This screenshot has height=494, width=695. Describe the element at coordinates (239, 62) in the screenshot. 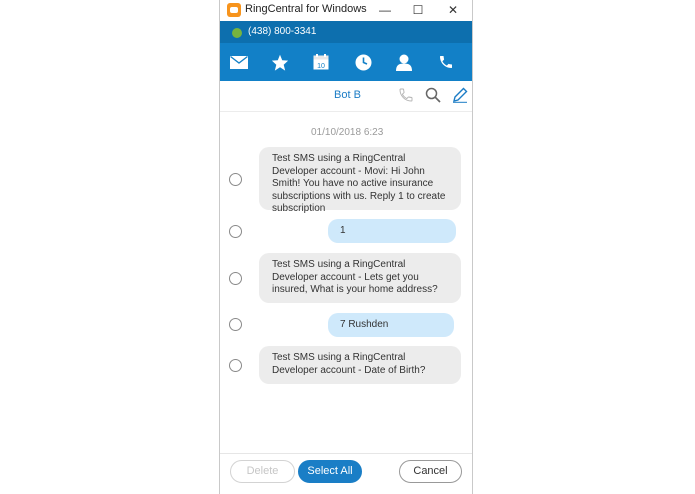

I see `messages-nav-icon` at that location.